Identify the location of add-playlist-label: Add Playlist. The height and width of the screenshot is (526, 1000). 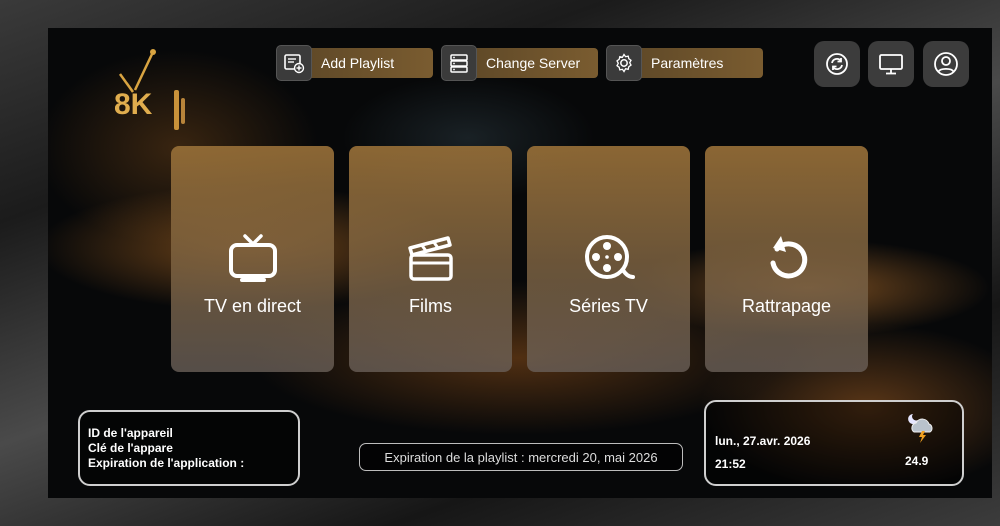
(358, 63).